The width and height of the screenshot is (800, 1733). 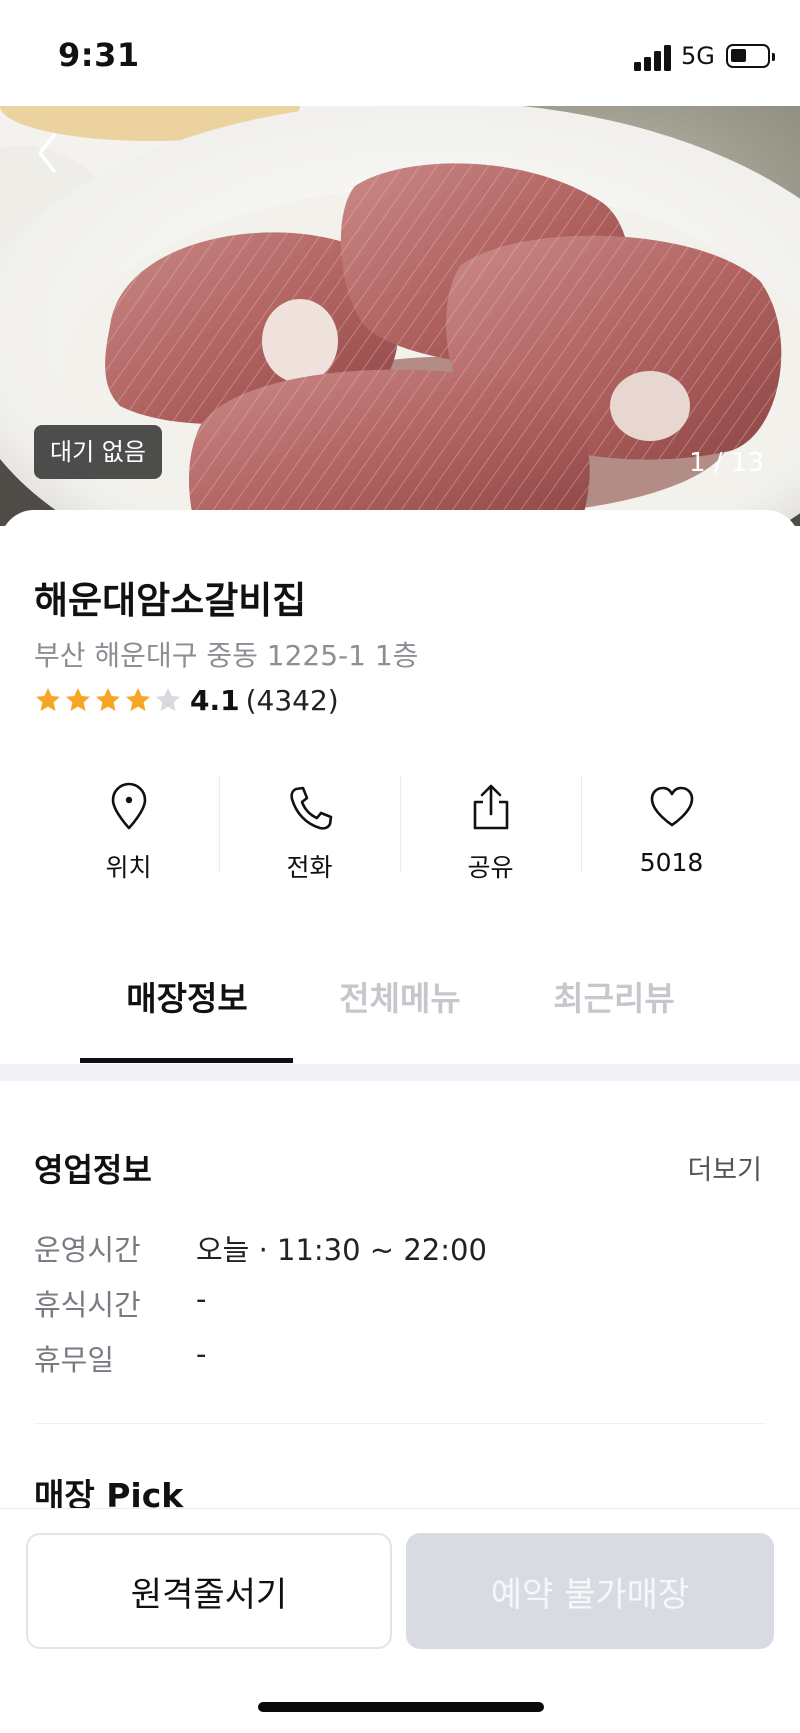 What do you see at coordinates (98, 452) in the screenshot?
I see `wait-status-badge: 대기 없음` at bounding box center [98, 452].